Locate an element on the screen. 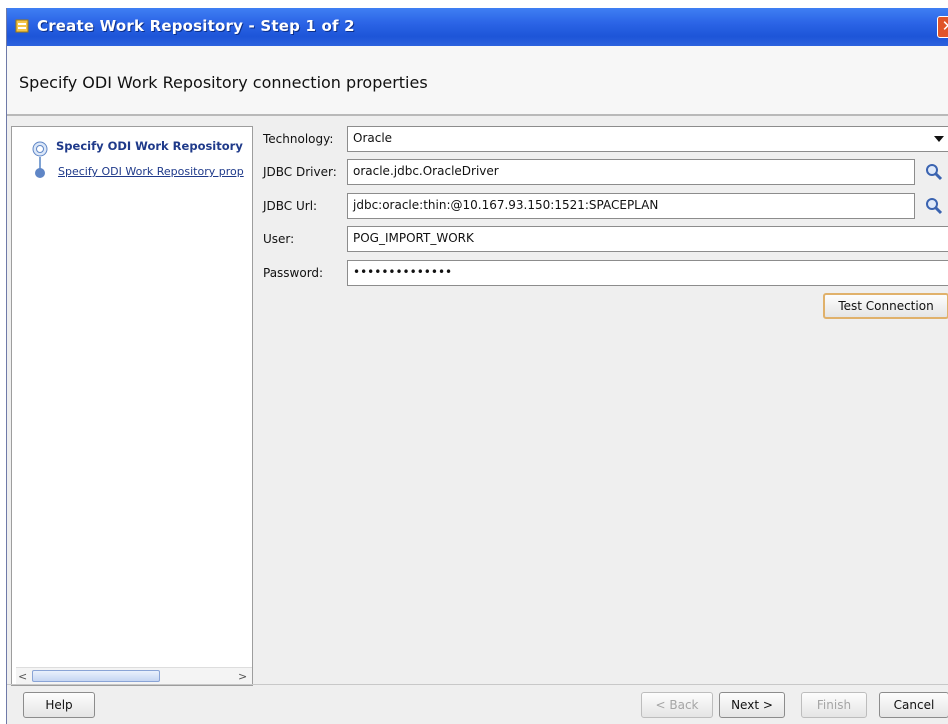  chevron-down-icon is located at coordinates (939, 139).